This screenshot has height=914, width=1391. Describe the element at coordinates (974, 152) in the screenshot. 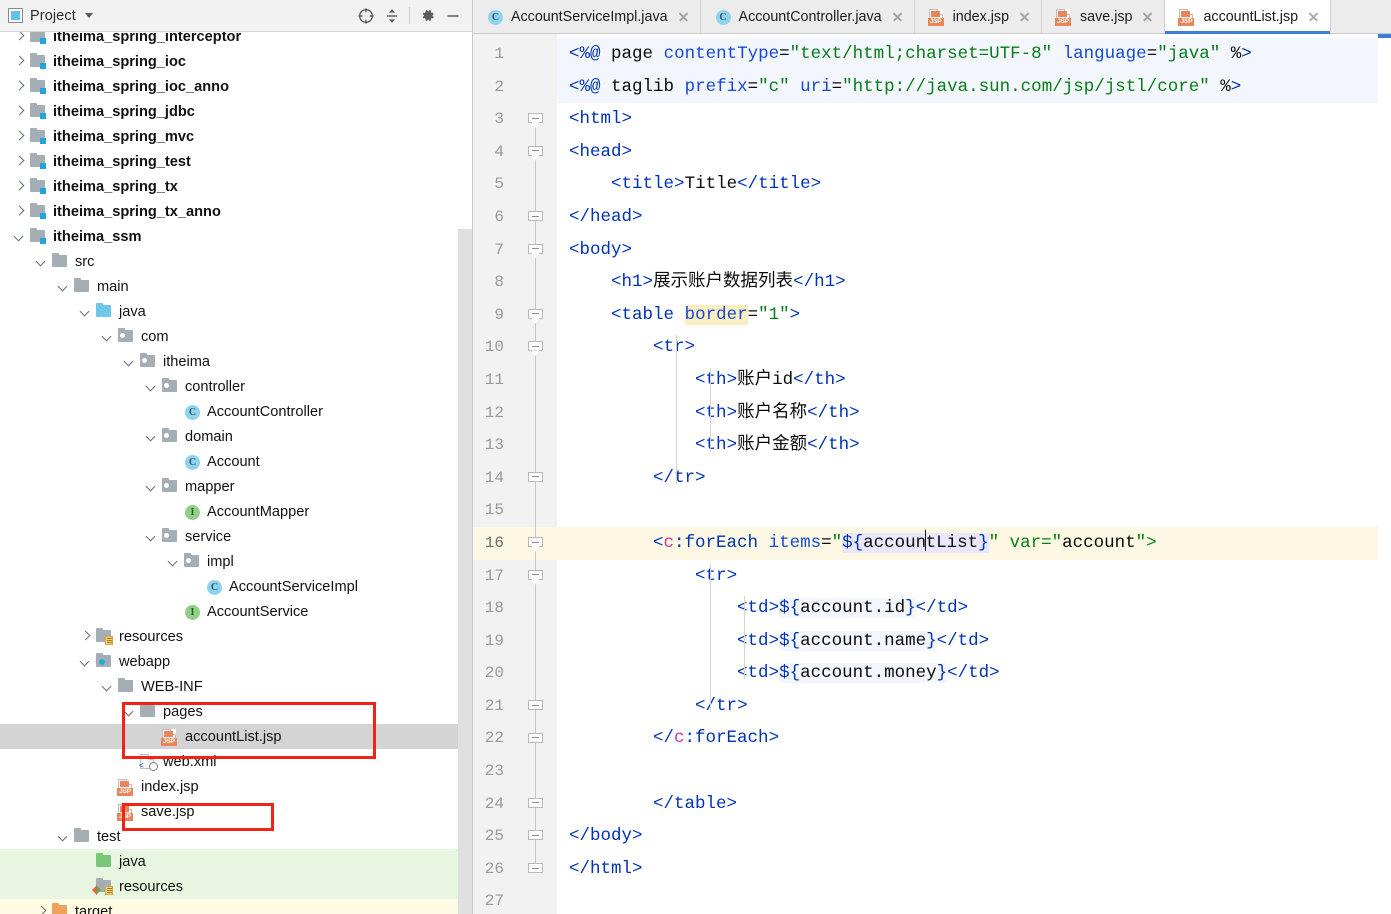

I see `code-line-4: <head>` at that location.